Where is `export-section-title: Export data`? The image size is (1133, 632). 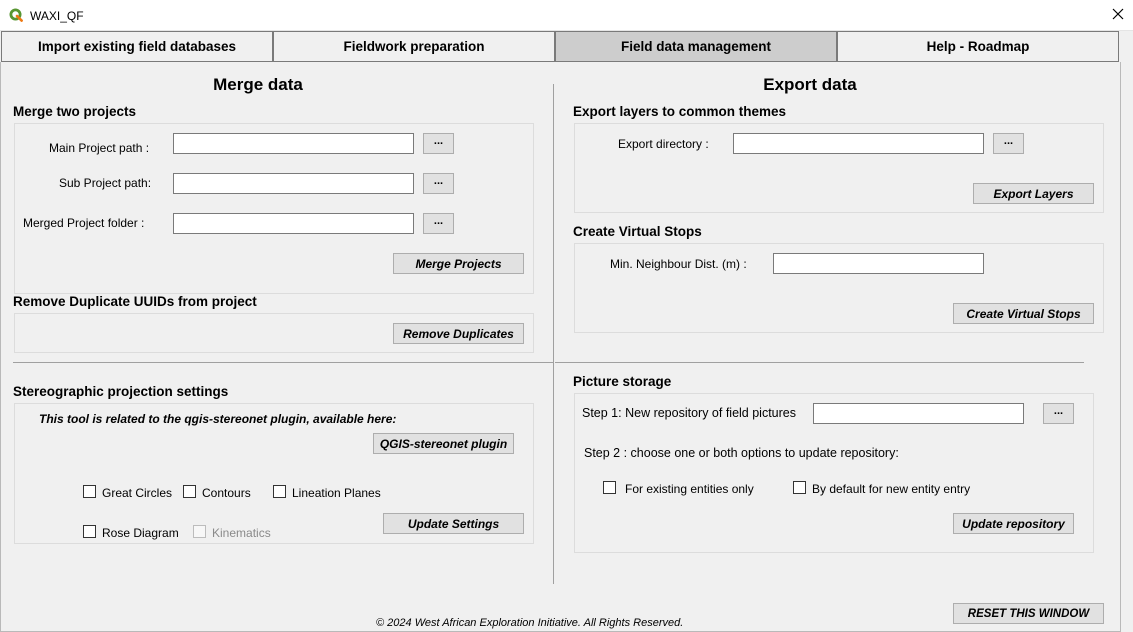
export-section-title: Export data is located at coordinates (810, 84).